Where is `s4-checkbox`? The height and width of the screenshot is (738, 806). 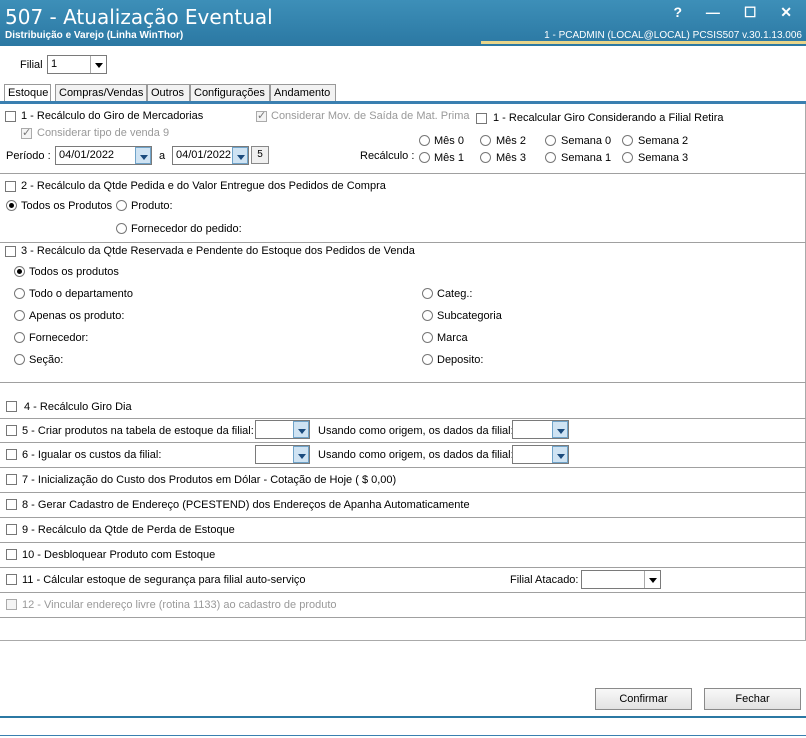 s4-checkbox is located at coordinates (11, 406).